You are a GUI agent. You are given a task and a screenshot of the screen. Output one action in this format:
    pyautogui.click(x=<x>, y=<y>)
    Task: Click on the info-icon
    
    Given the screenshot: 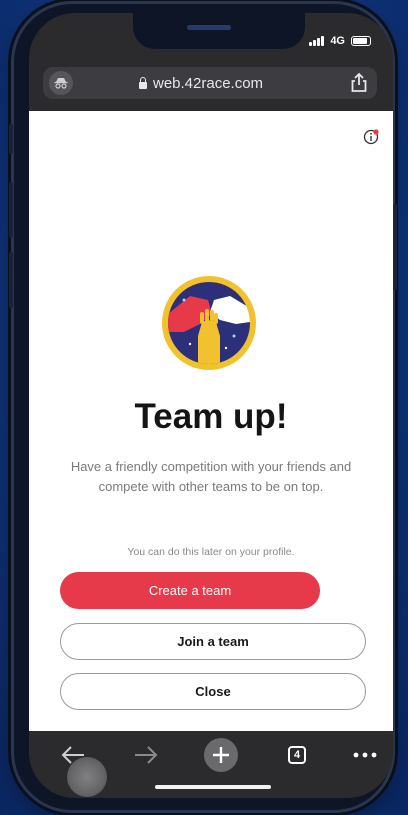 What is the action you would take?
    pyautogui.click(x=371, y=137)
    